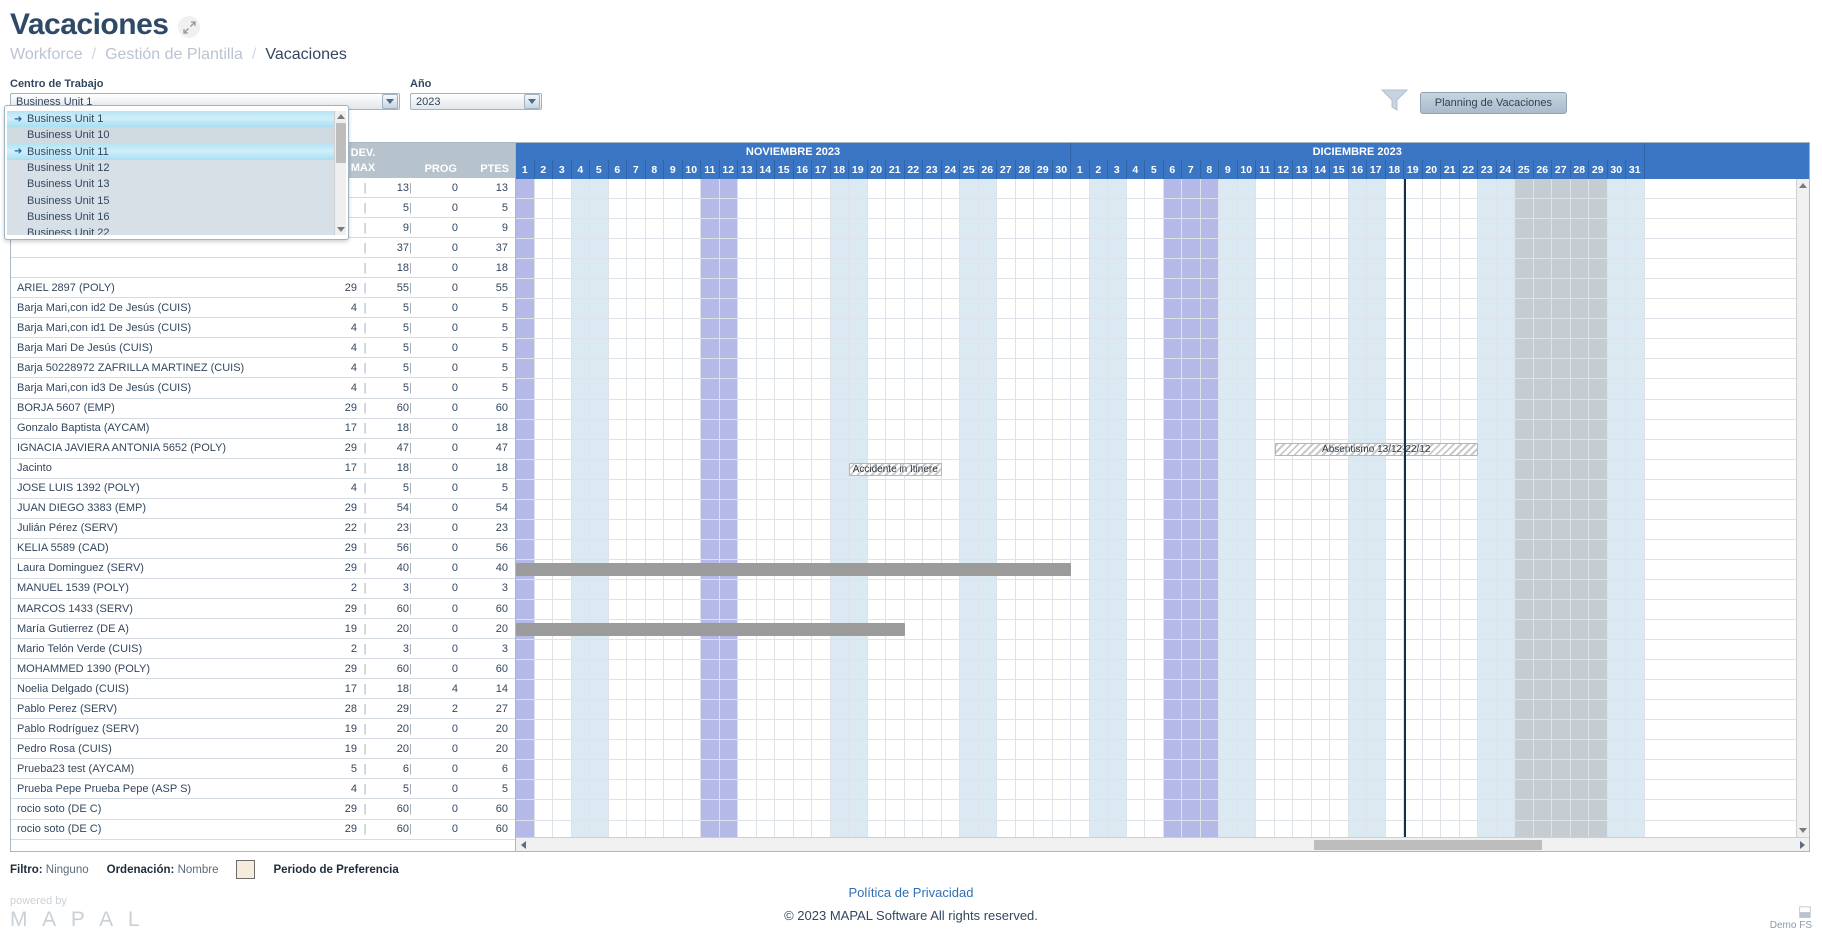 The width and height of the screenshot is (1822, 939). Describe the element at coordinates (1162, 289) in the screenshot. I see `gantt-row` at that location.